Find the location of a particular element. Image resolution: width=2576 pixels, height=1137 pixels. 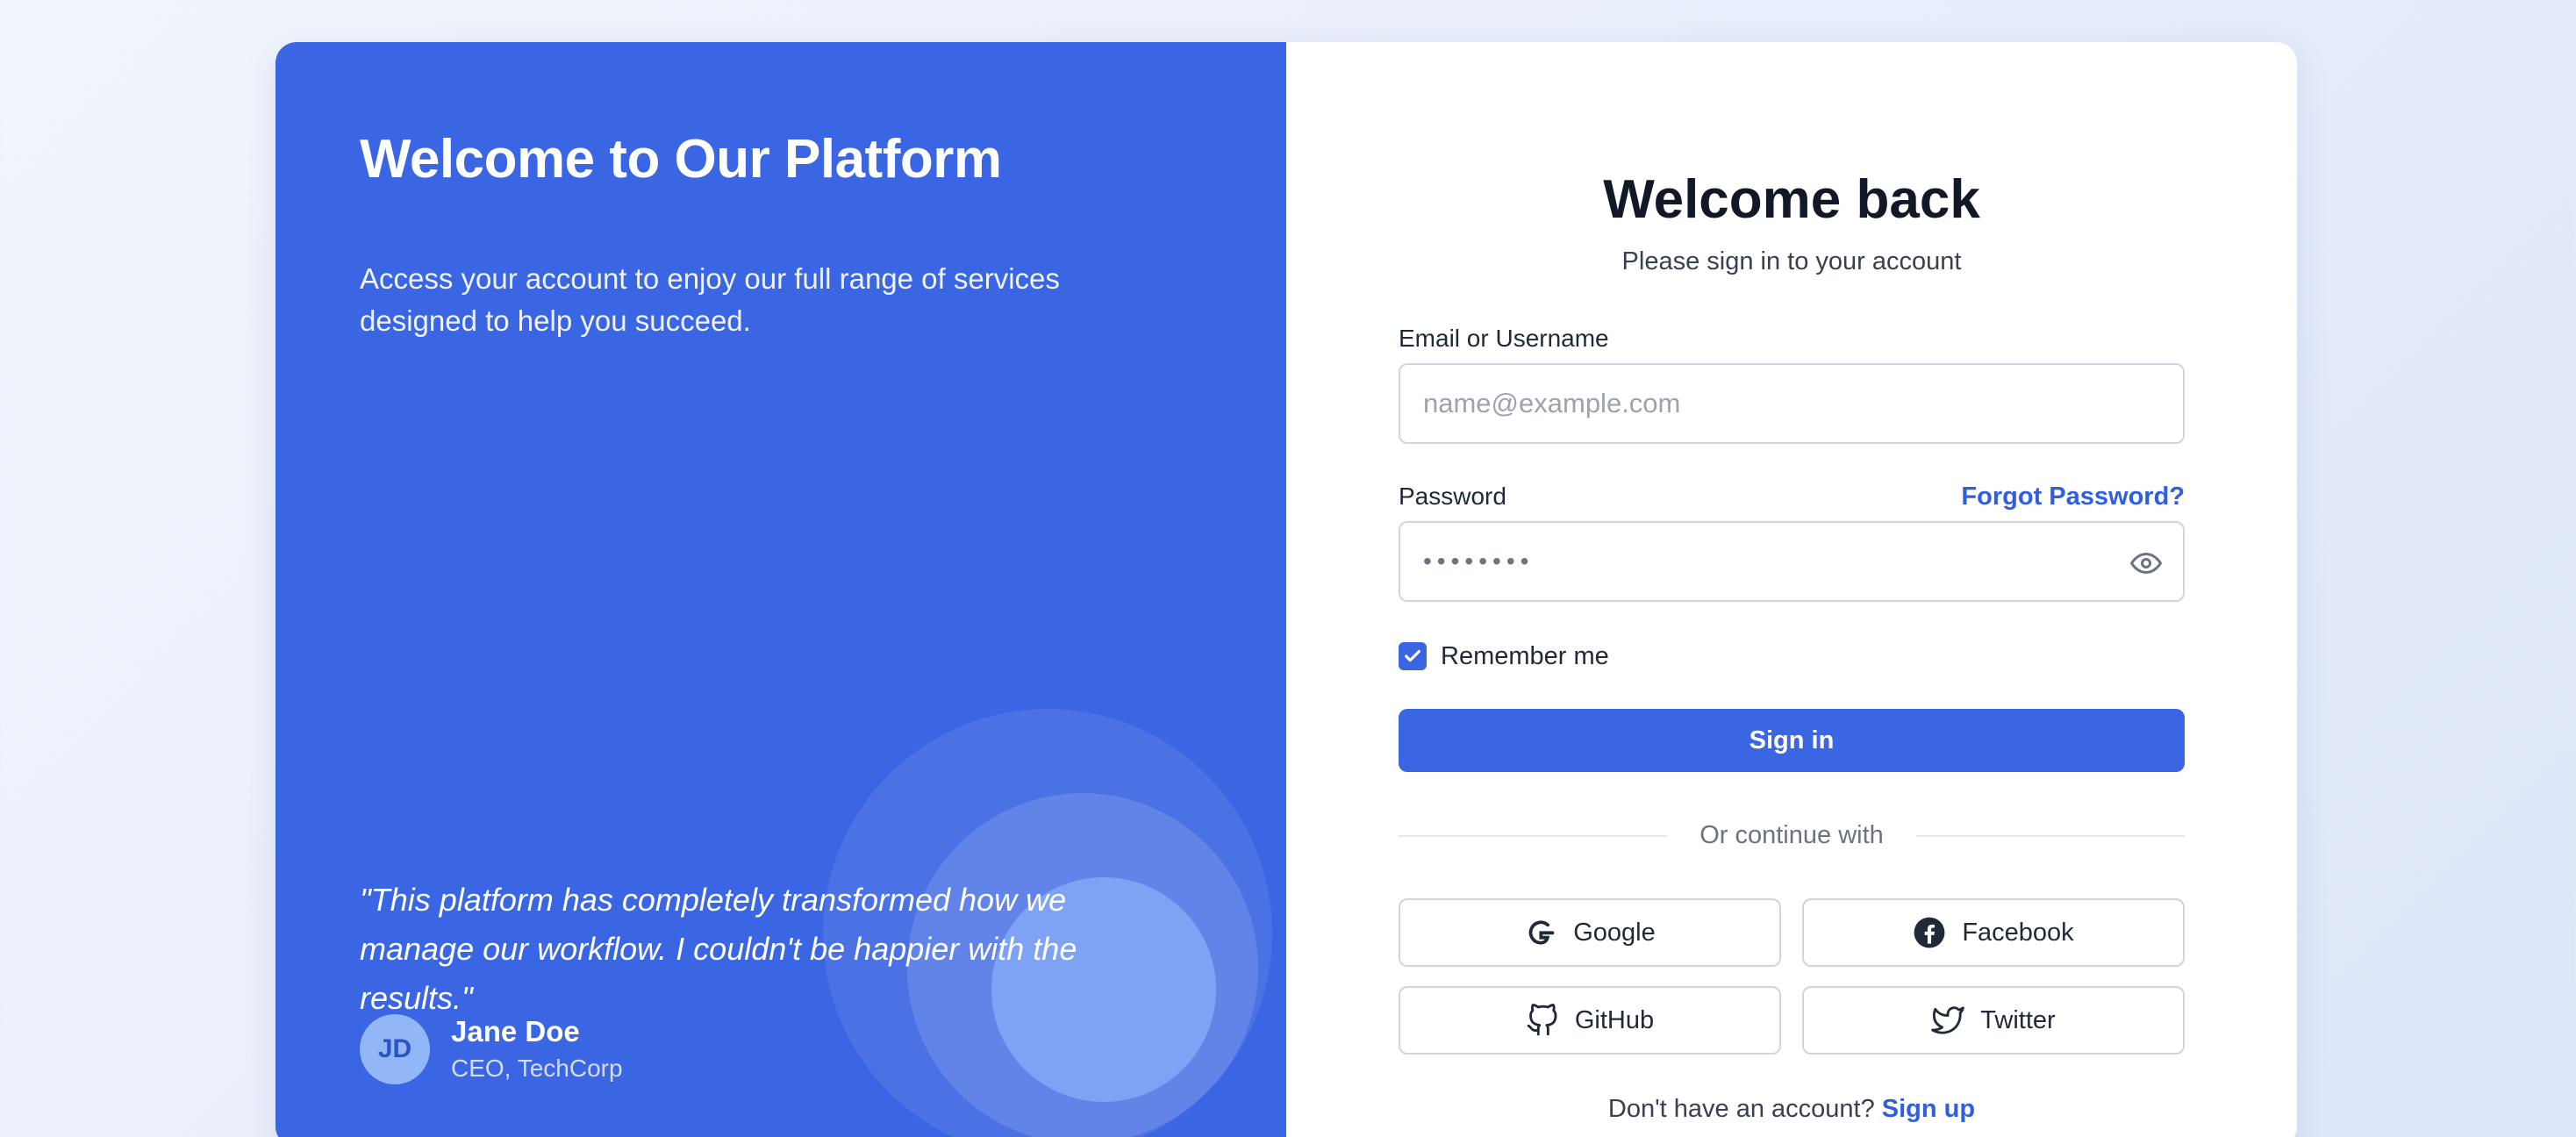

divider-label: Or continue with is located at coordinates (1791, 835).